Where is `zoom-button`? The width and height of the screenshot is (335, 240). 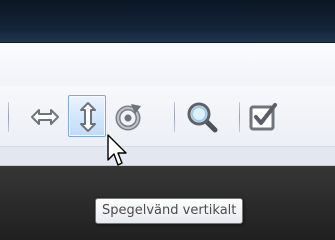
zoom-button is located at coordinates (201, 116).